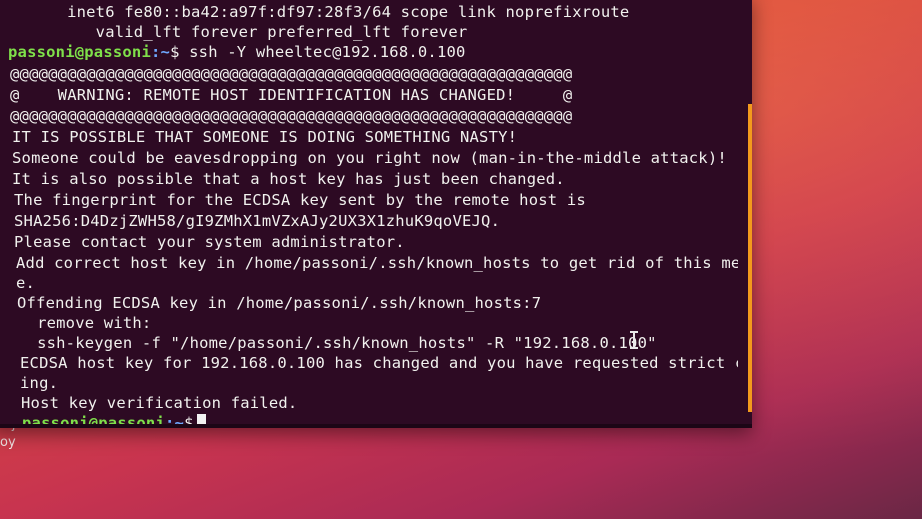  I want to click on text-cursor, so click(201, 419).